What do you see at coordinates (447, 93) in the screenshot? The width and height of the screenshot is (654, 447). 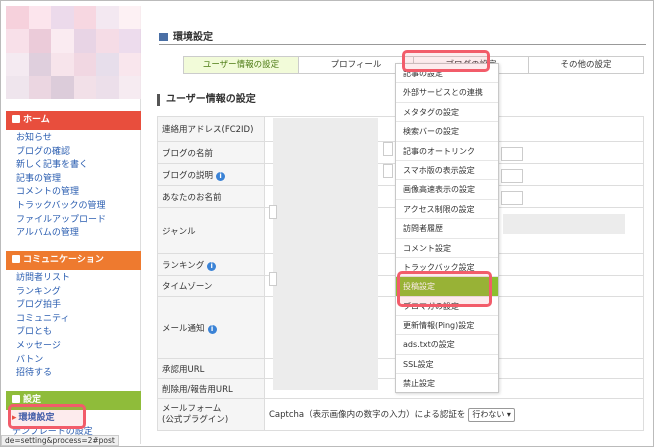 I see `menu-item-external-services: 外部サービスとの連携` at bounding box center [447, 93].